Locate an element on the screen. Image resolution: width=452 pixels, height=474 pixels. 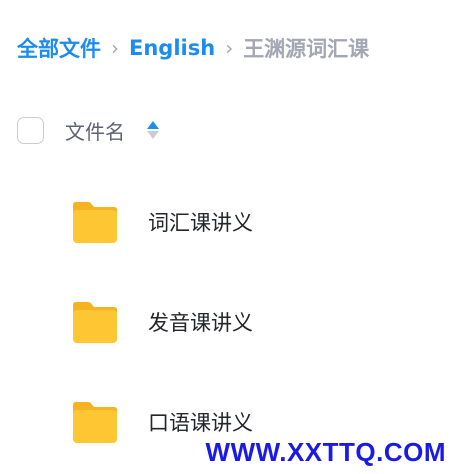
breadcrumb: 全部文件 › English › 王渊源词汇课 is located at coordinates (193, 48).